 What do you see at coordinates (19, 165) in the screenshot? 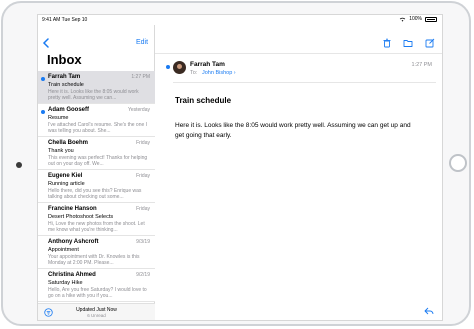
I see `front-camera` at bounding box center [19, 165].